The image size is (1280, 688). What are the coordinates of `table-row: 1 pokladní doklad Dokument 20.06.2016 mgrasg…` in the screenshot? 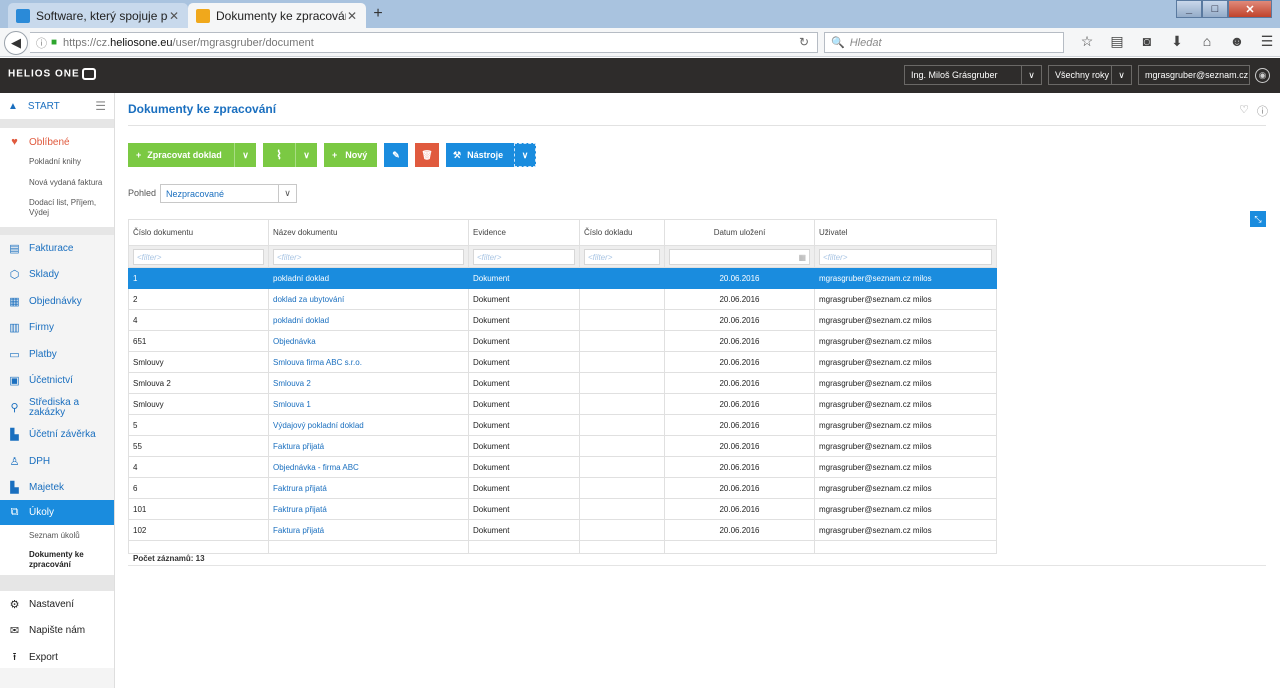 It's located at (562, 278).